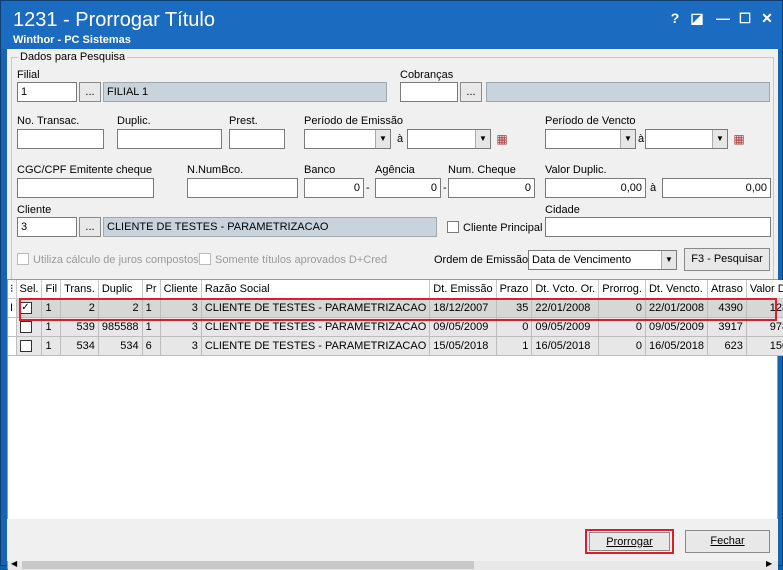 Image resolution: width=783 pixels, height=570 pixels. Describe the element at coordinates (463, 289) in the screenshot. I see `col-emissao: Dt. Emissão` at that location.